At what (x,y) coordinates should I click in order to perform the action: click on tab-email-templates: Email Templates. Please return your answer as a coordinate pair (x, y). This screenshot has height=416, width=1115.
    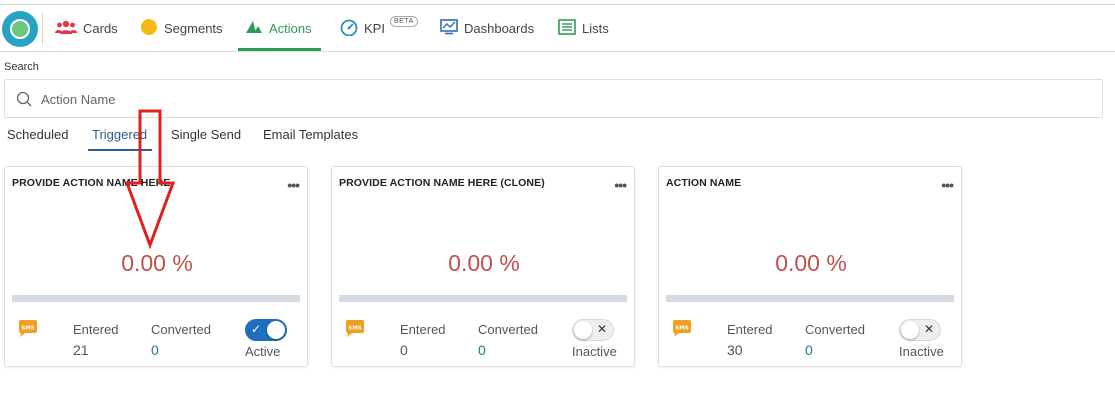
    Looking at the image, I should click on (310, 134).